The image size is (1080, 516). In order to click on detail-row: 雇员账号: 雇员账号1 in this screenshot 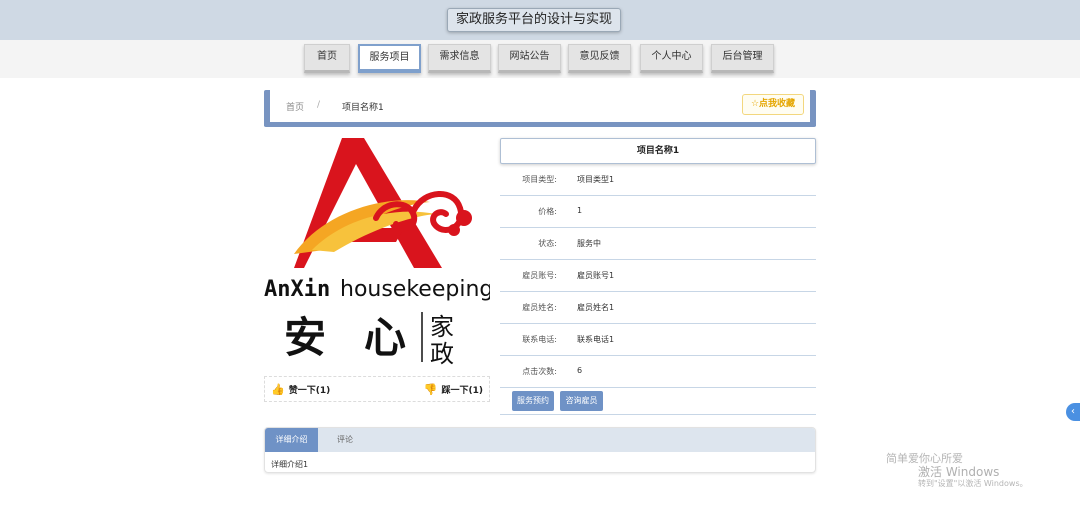, I will do `click(658, 276)`.